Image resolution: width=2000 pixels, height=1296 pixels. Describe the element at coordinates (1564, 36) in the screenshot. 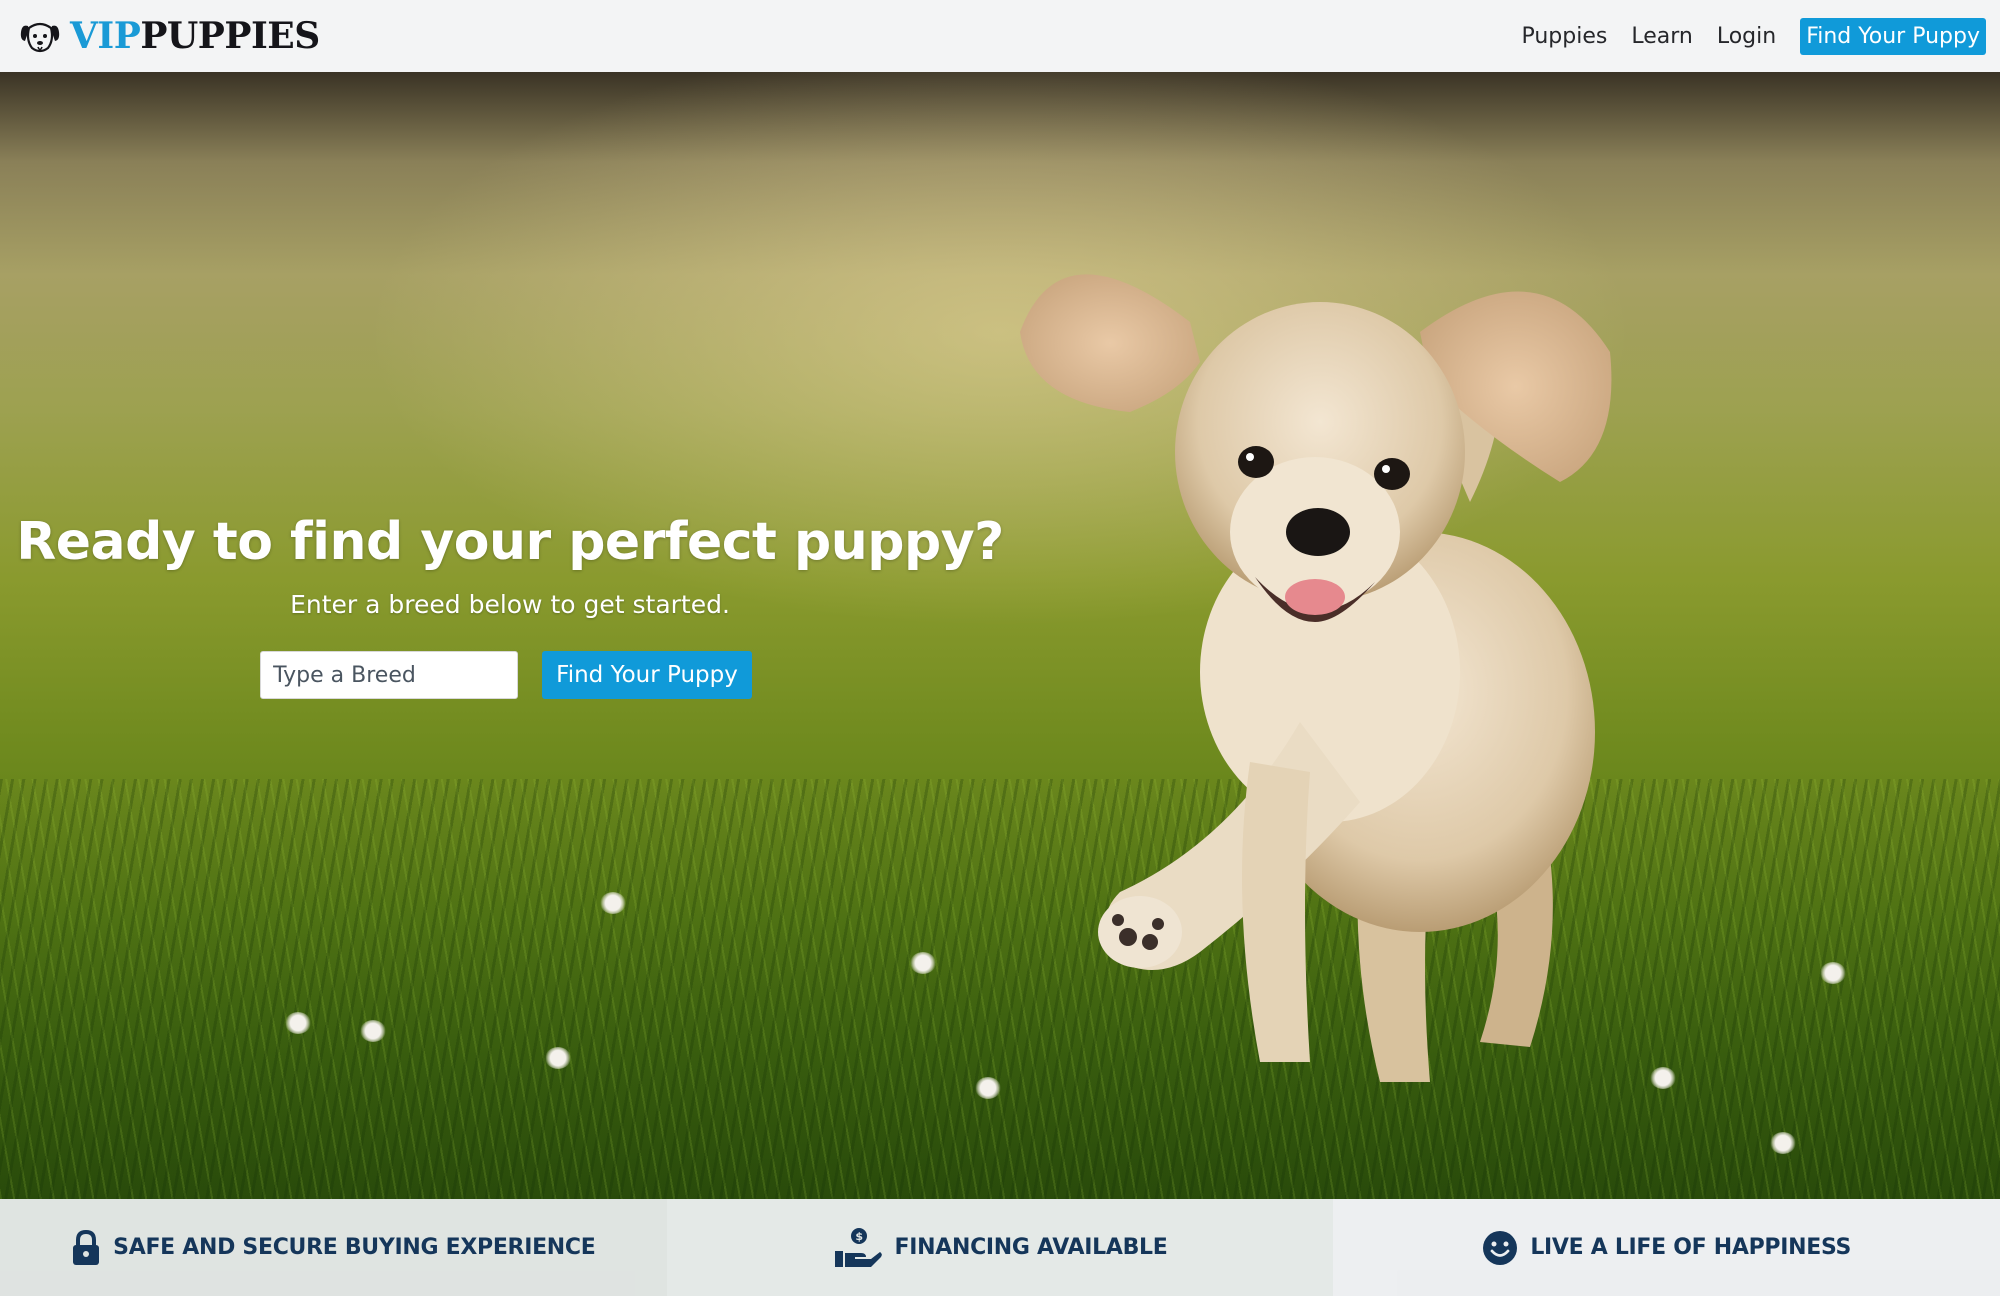

I see `nav-link-puppies: Puppies` at that location.